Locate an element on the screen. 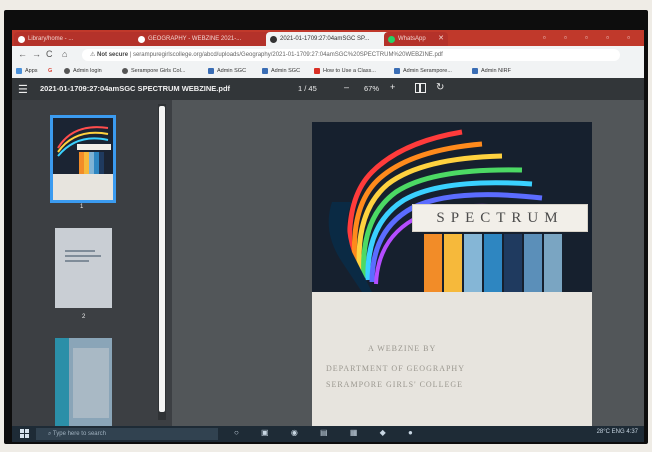 This screenshot has width=652, height=452. thumbnail-label: 1 is located at coordinates (82, 207).